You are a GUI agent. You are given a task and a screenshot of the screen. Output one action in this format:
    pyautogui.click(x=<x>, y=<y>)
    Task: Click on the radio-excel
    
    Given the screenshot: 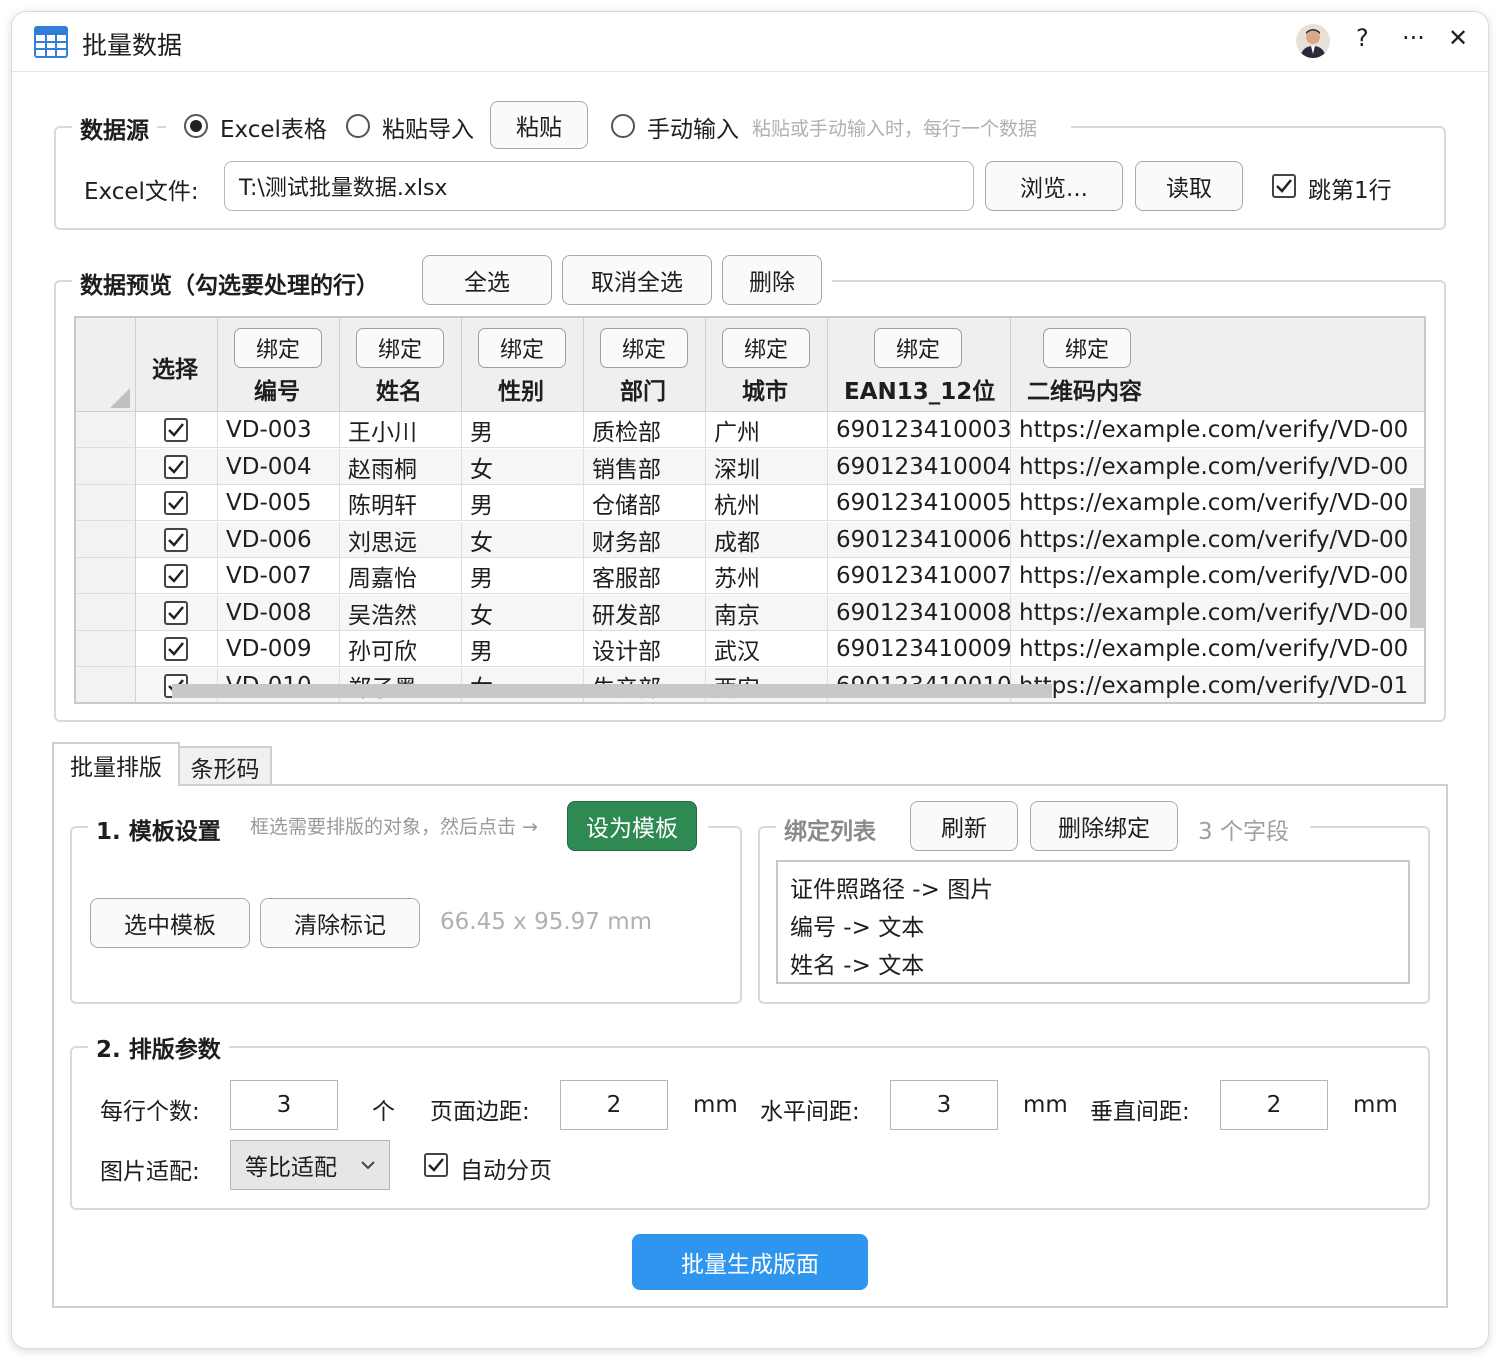 What is the action you would take?
    pyautogui.click(x=196, y=126)
    